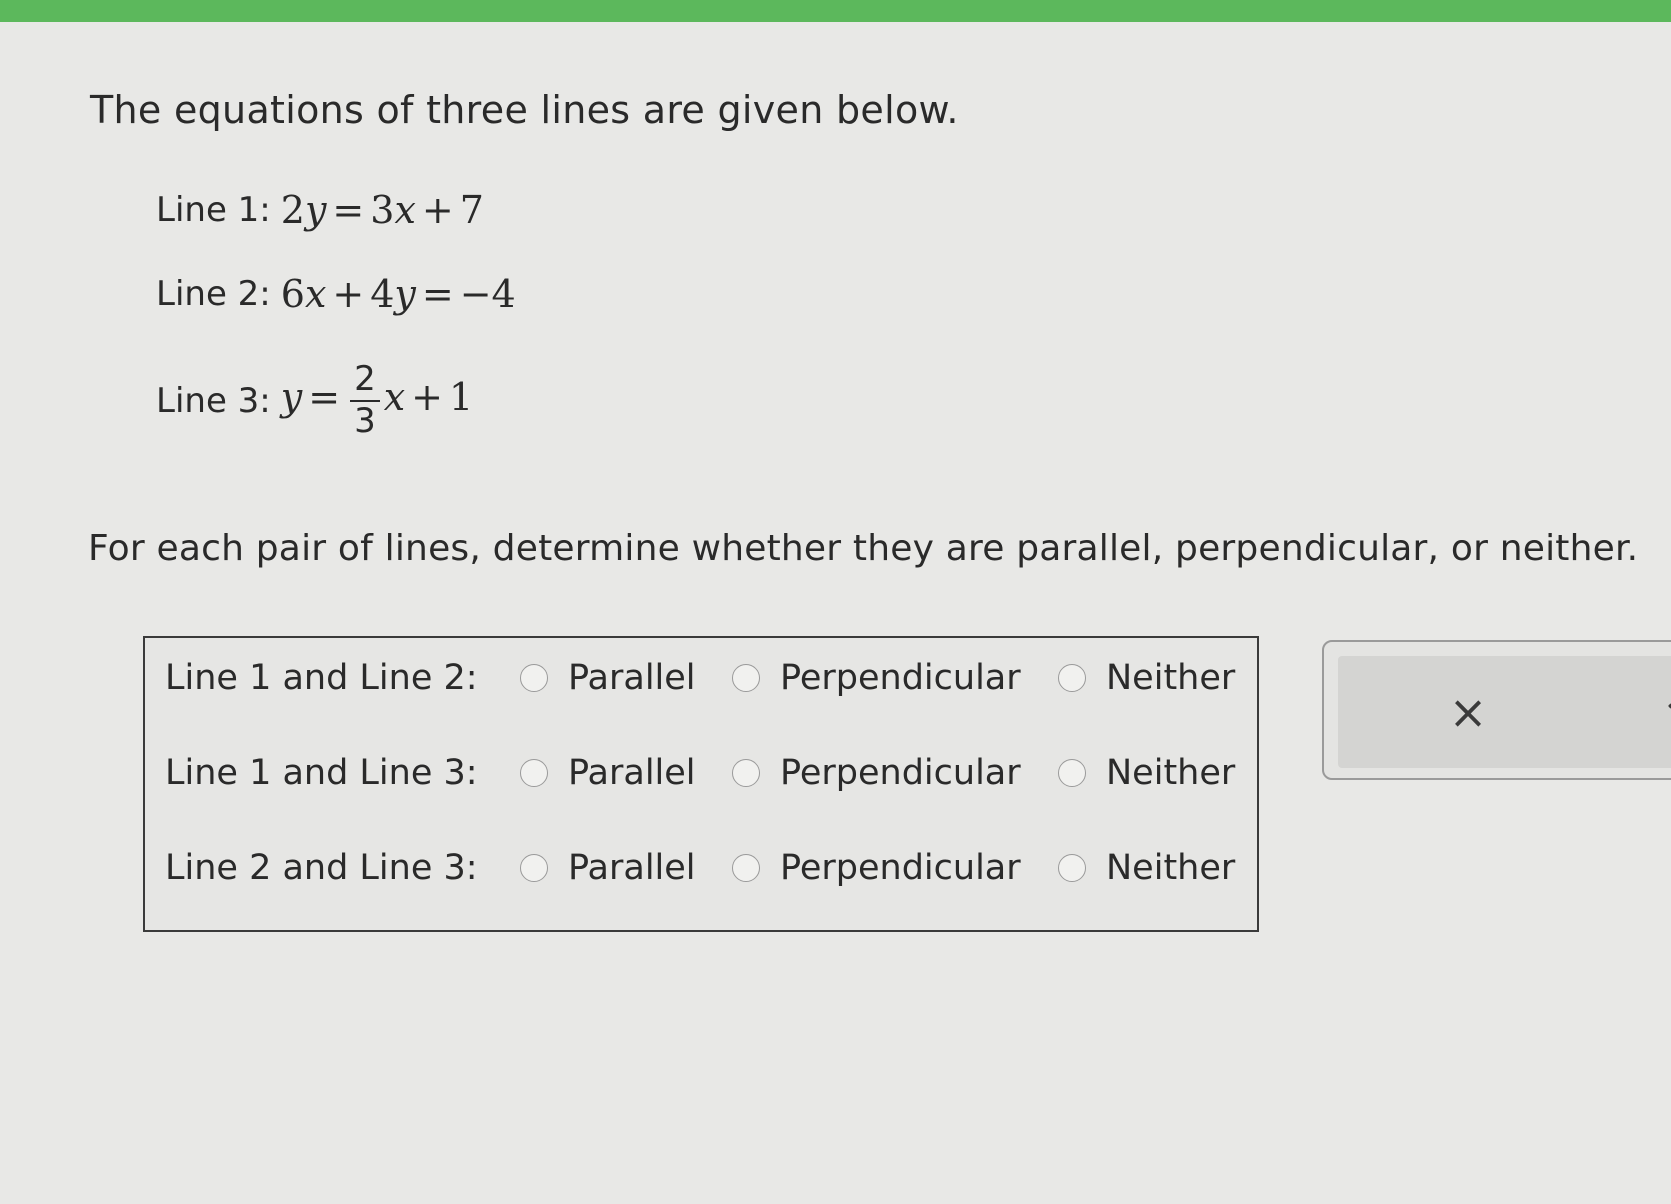 This screenshot has height=1204, width=1671. Describe the element at coordinates (382, 294) in the screenshot. I see `math-token: 4` at that location.